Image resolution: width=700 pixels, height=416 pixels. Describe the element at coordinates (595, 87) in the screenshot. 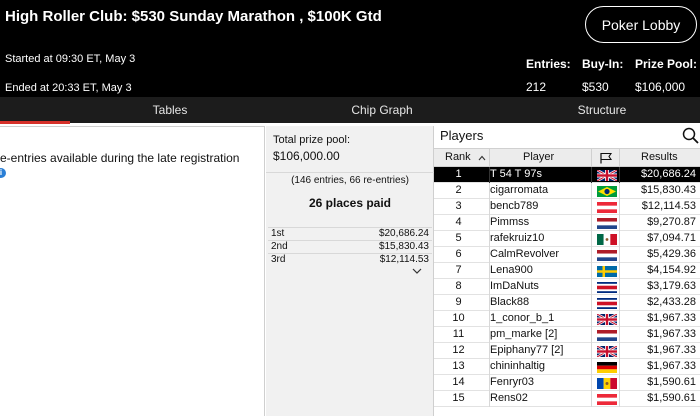

I see `buyin-value: $530` at that location.